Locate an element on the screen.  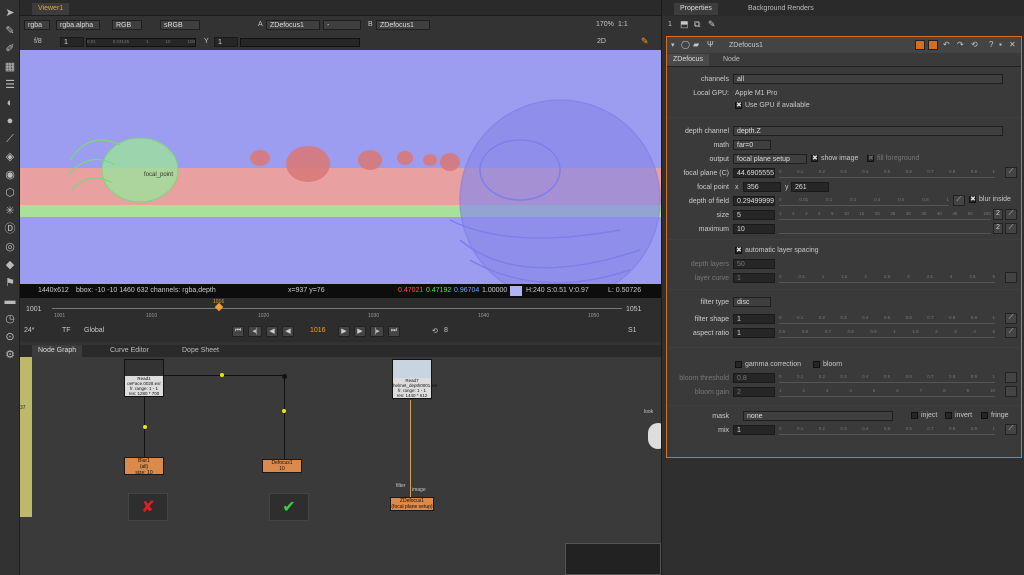
mix-field: 1 is located at coordinates (754, 430).